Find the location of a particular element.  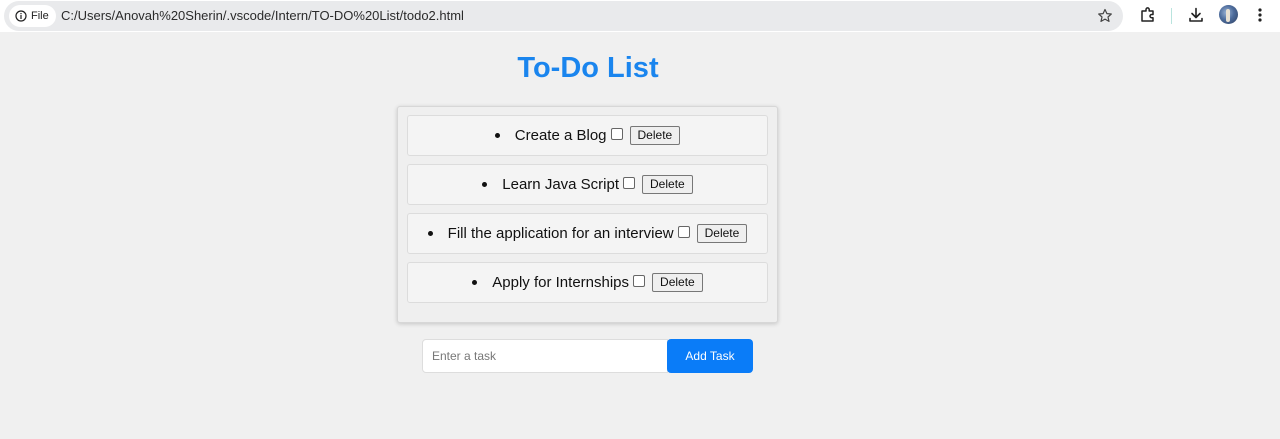

extensions-icon is located at coordinates (1148, 15).